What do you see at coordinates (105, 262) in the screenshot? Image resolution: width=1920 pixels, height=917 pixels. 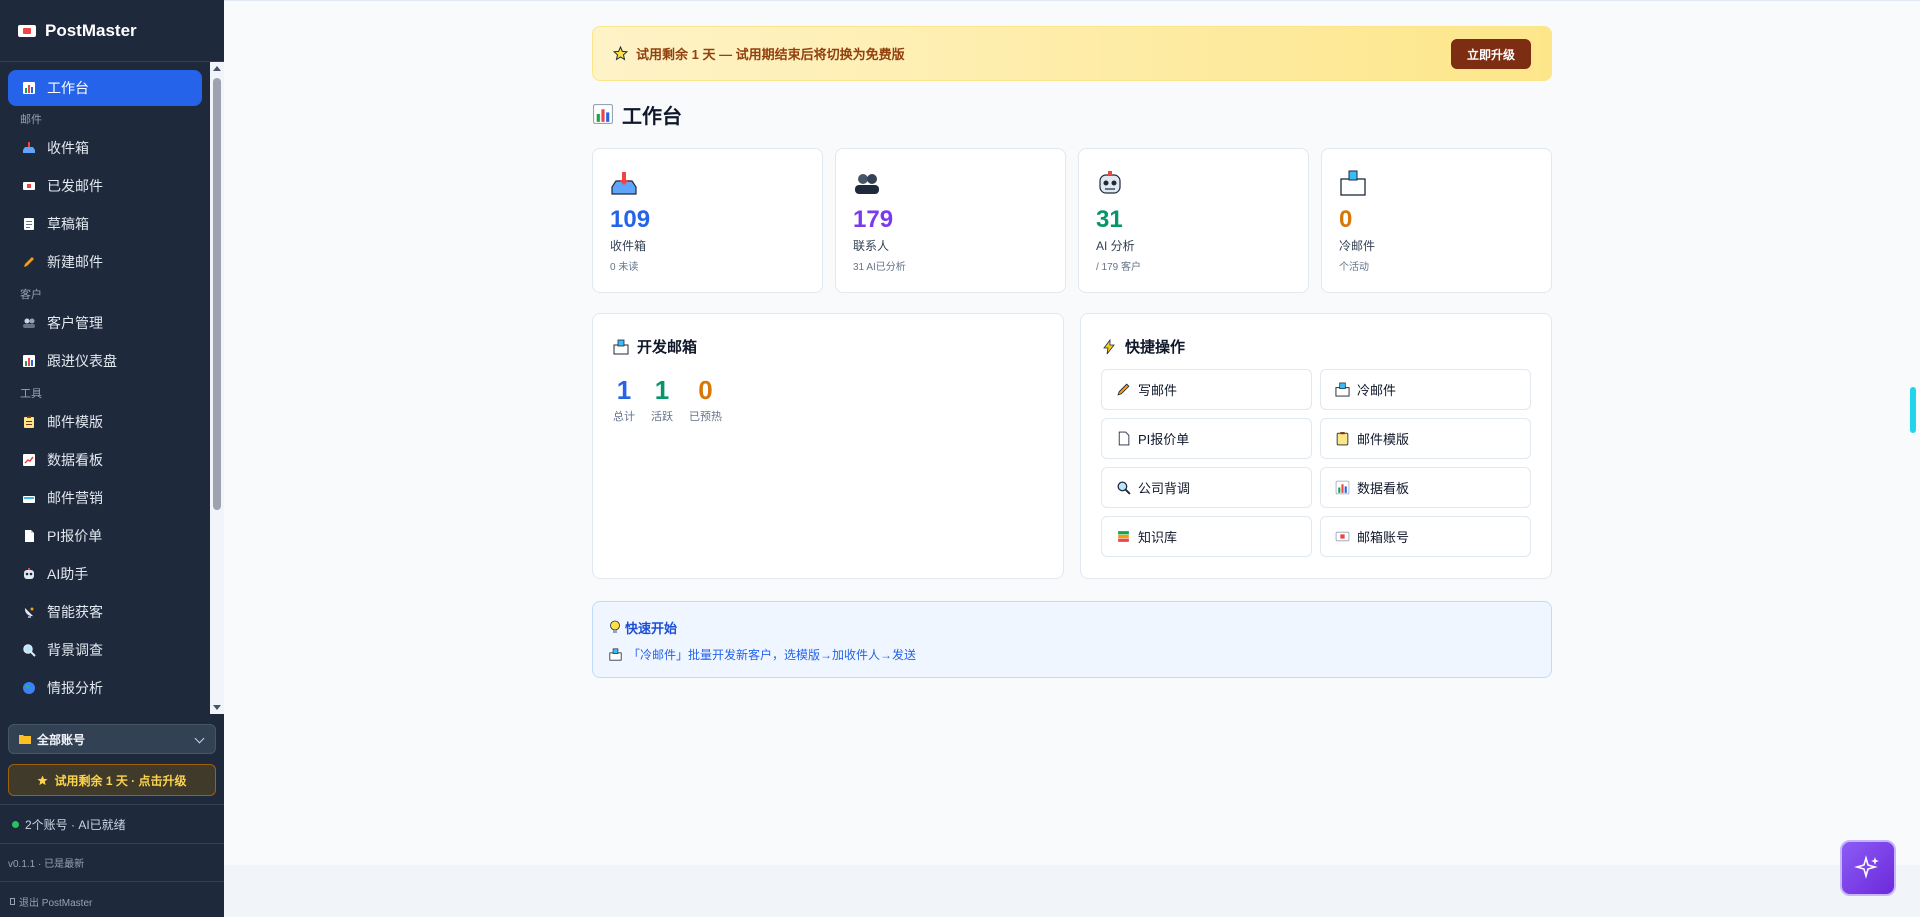 I see `sidebar-item-compose: 新建邮件` at bounding box center [105, 262].